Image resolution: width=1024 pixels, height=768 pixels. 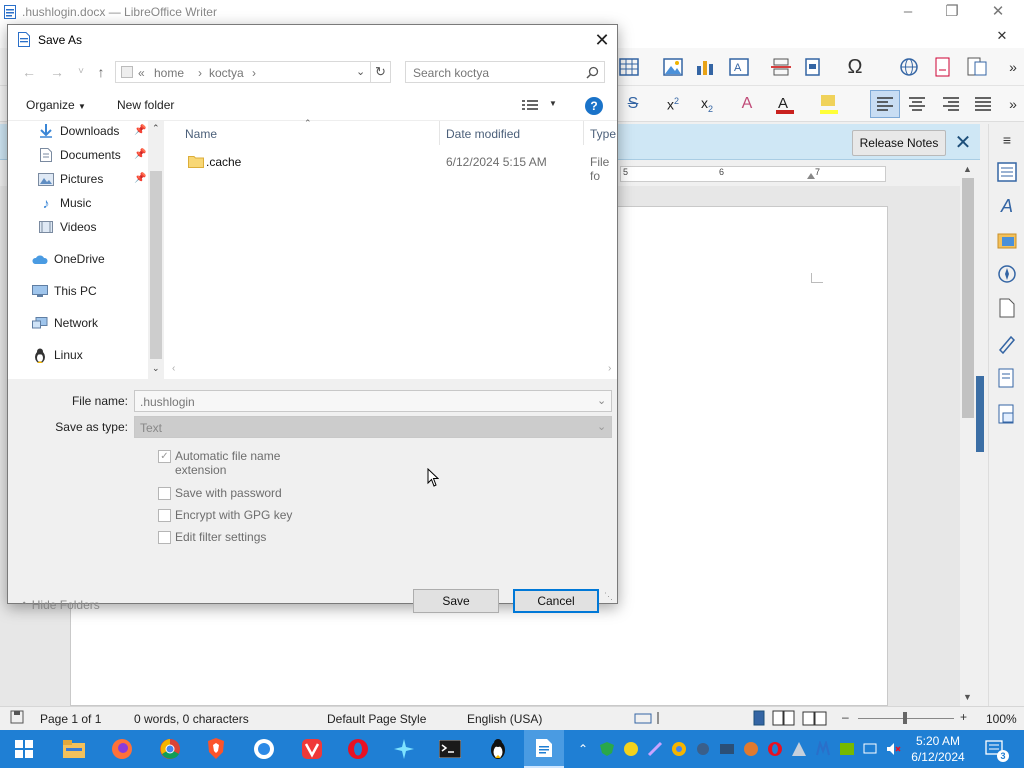 What do you see at coordinates (983, 104) in the screenshot?
I see `justify-icon` at bounding box center [983, 104].